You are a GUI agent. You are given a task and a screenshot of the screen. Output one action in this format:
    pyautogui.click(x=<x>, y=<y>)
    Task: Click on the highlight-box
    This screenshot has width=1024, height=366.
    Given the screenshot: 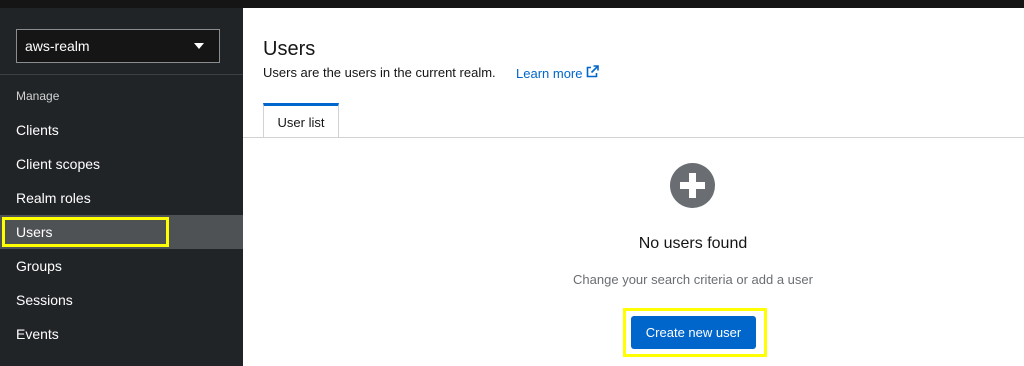 What is the action you would take?
    pyautogui.click(x=85, y=232)
    